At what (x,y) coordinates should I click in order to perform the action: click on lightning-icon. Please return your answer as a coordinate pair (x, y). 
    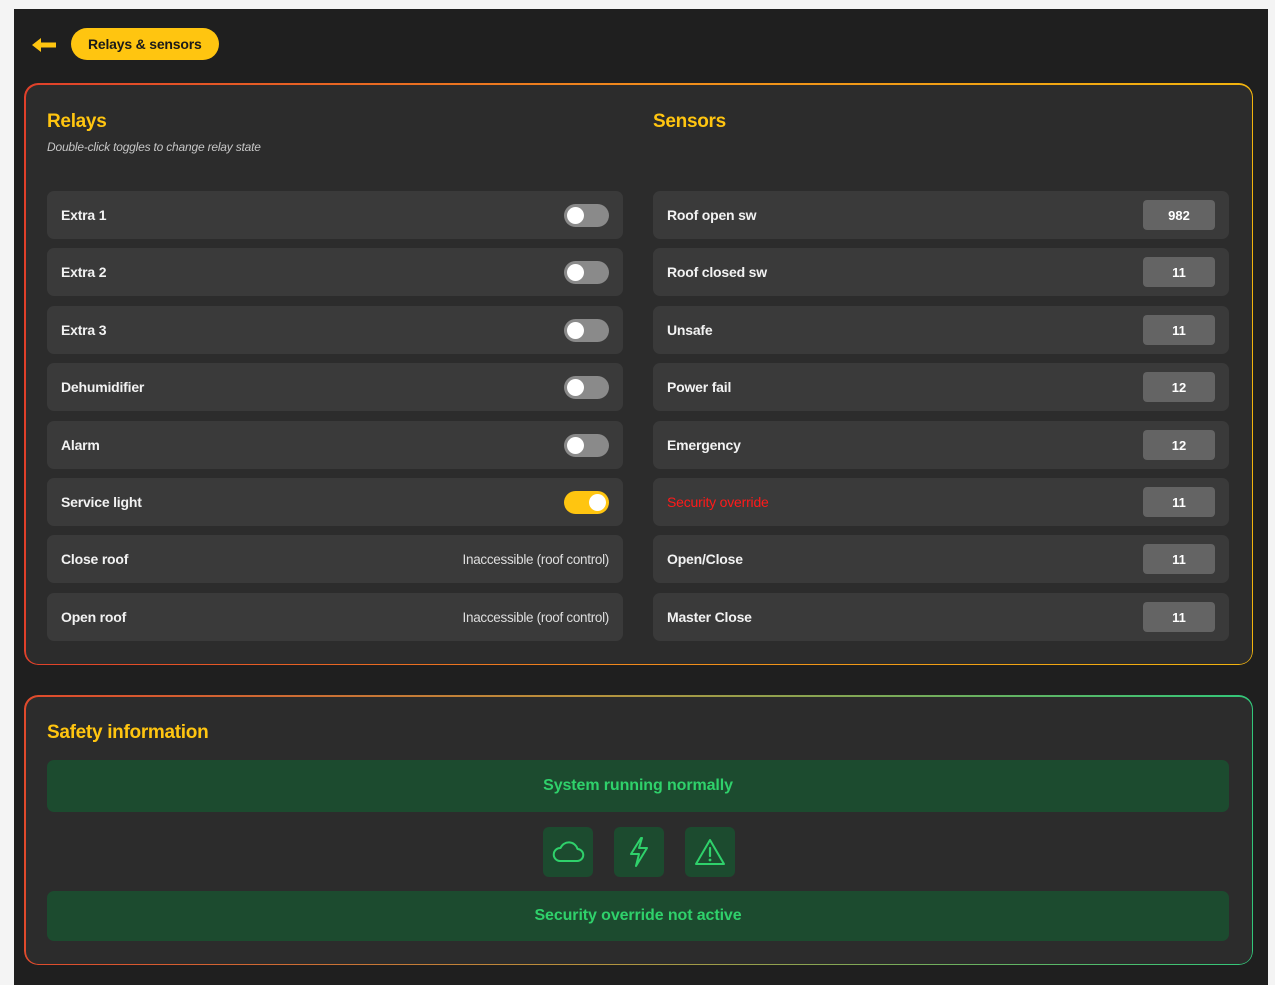
    Looking at the image, I should click on (638, 852).